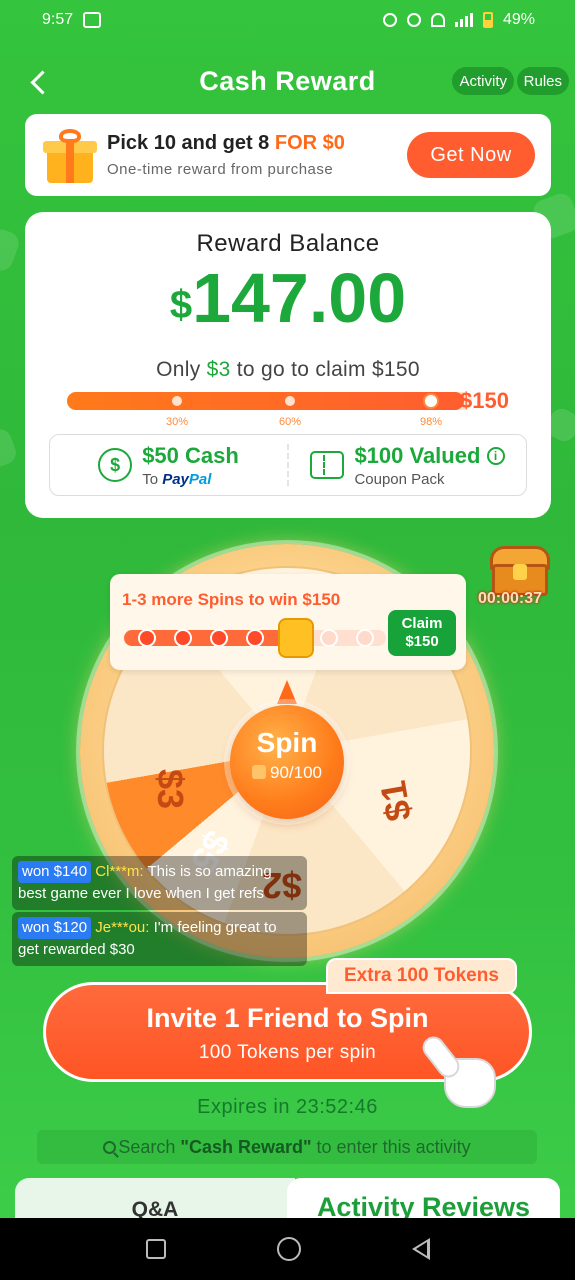  Describe the element at coordinates (420, 1249) in the screenshot. I see `back-triangle-icon` at that location.